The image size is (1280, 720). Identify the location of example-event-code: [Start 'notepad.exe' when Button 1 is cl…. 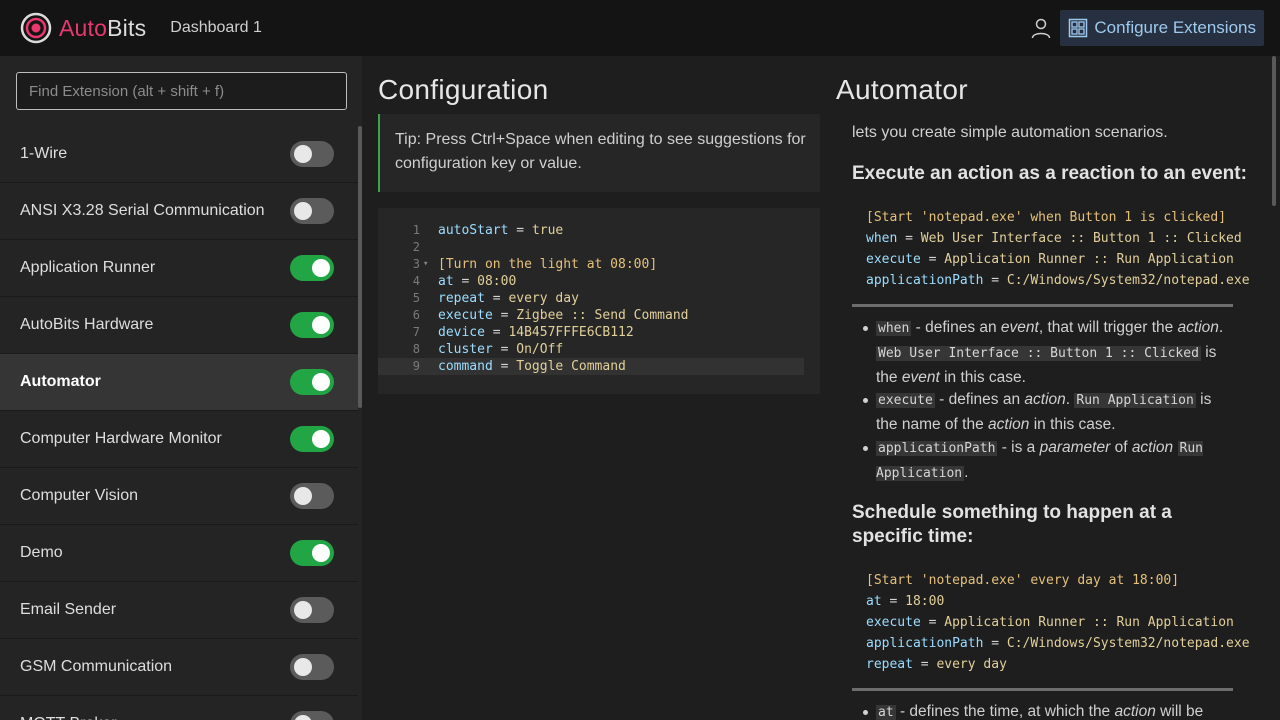
(1058, 249).